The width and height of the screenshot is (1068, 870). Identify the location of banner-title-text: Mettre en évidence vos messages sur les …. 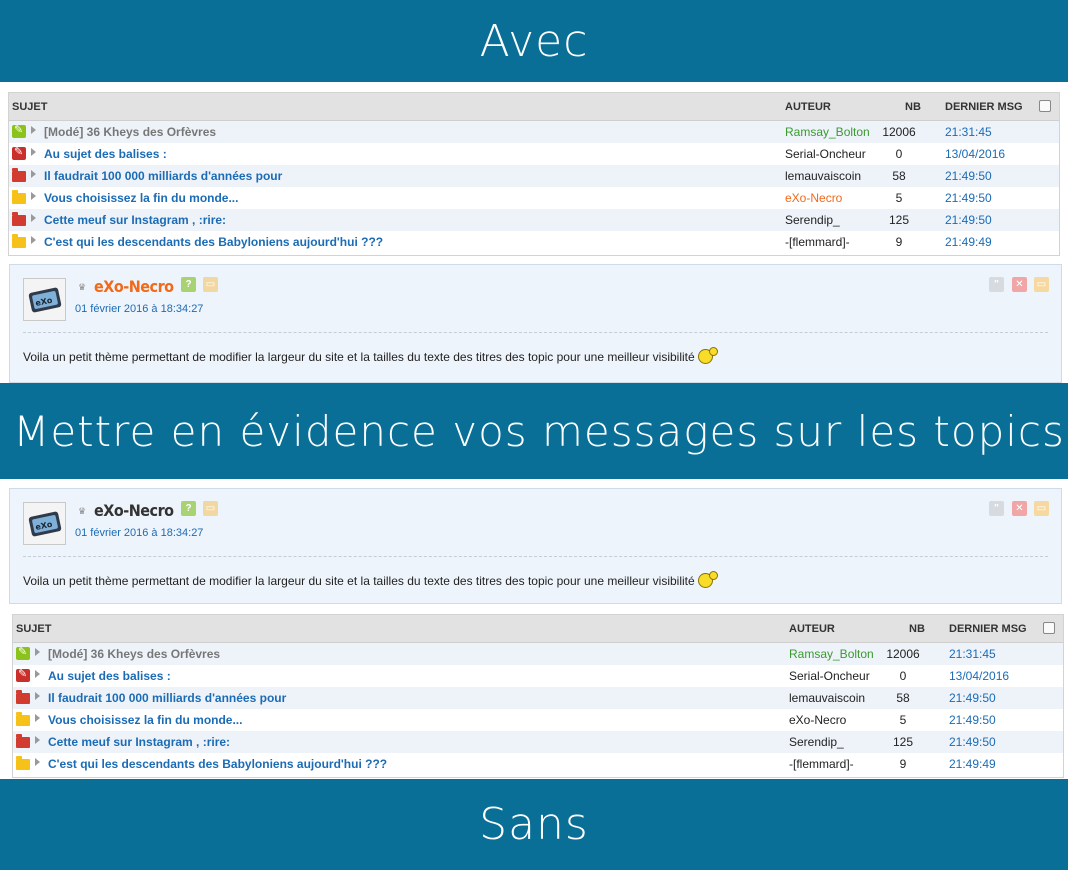
(539, 431).